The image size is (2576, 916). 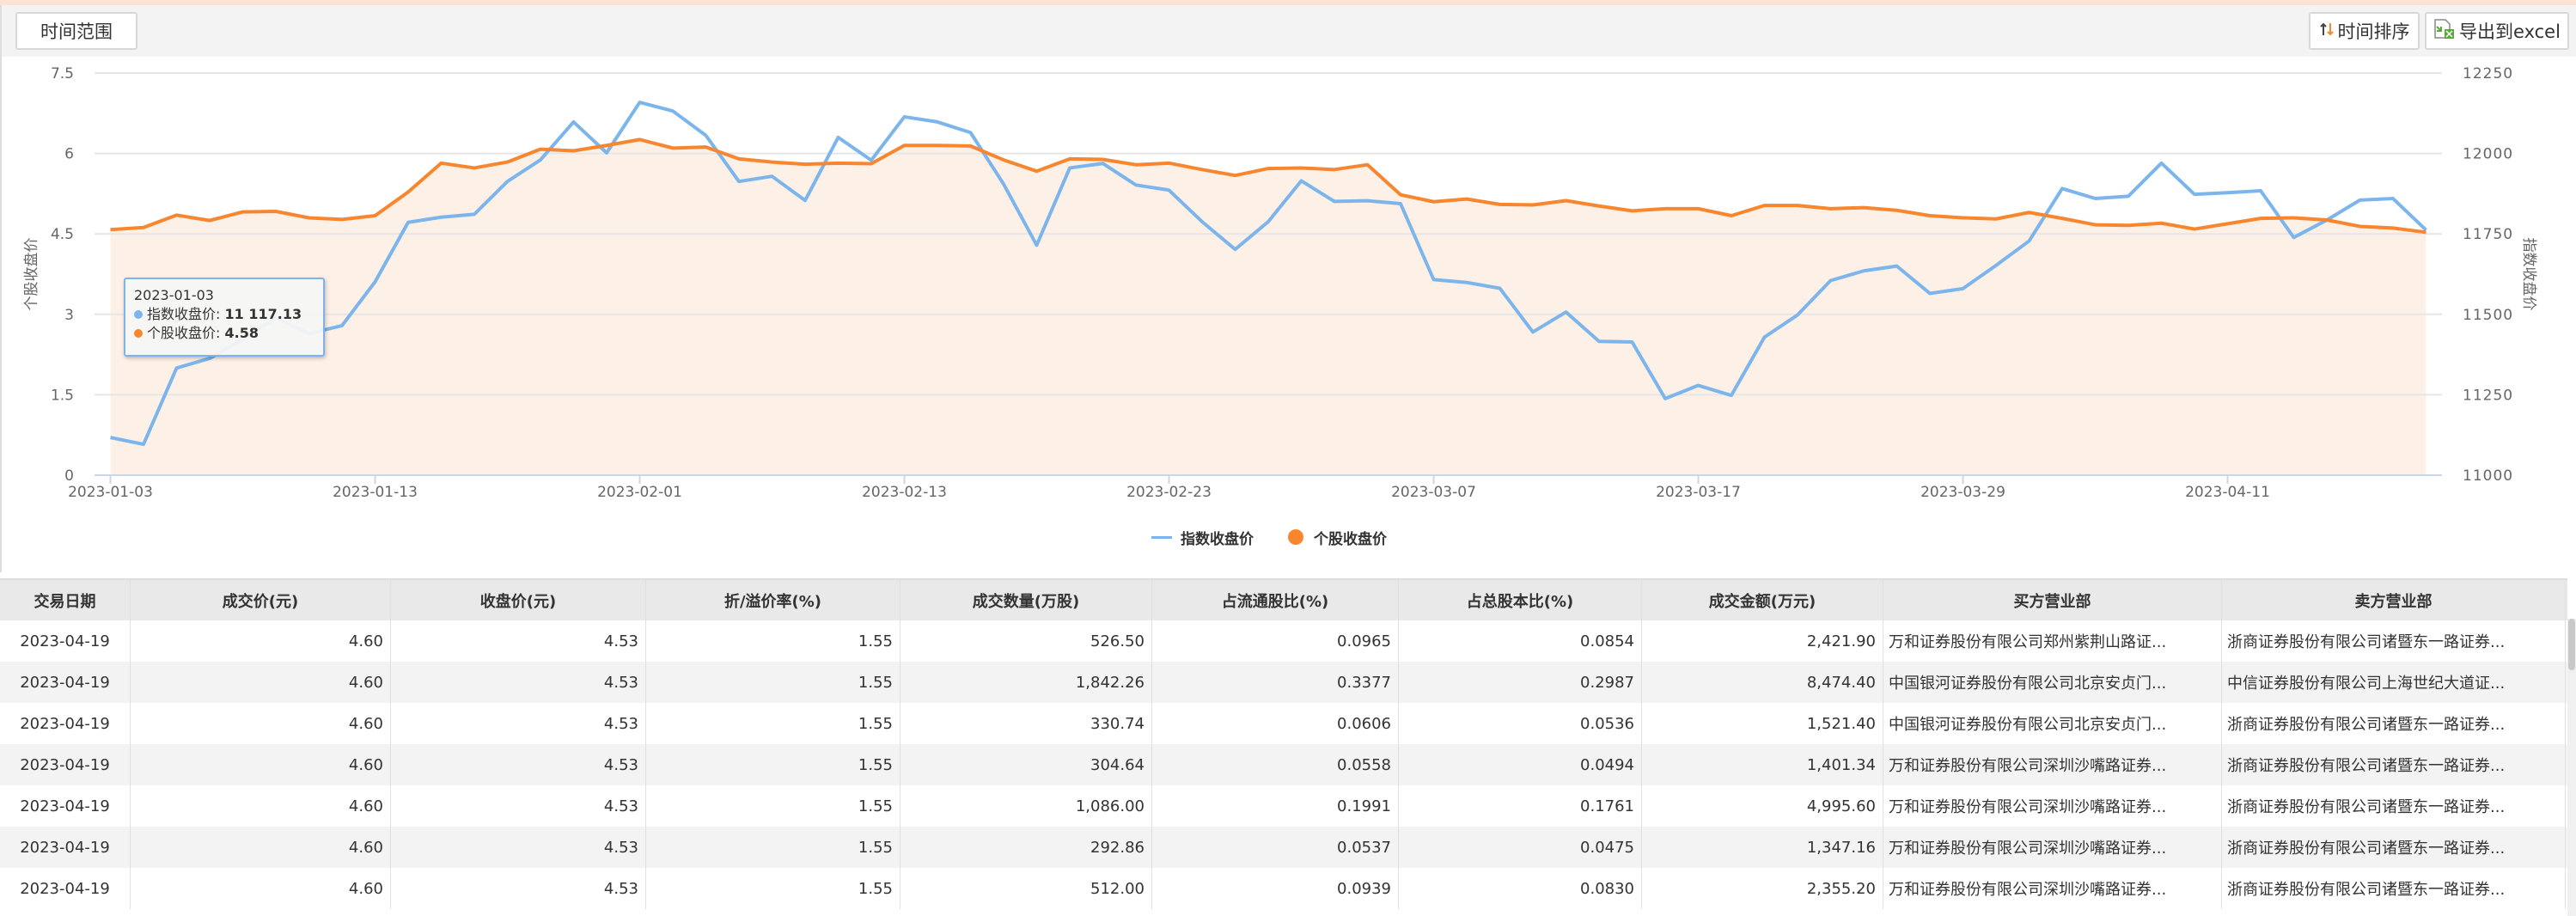 I want to click on table-cell: 0.3377, so click(x=1275, y=683).